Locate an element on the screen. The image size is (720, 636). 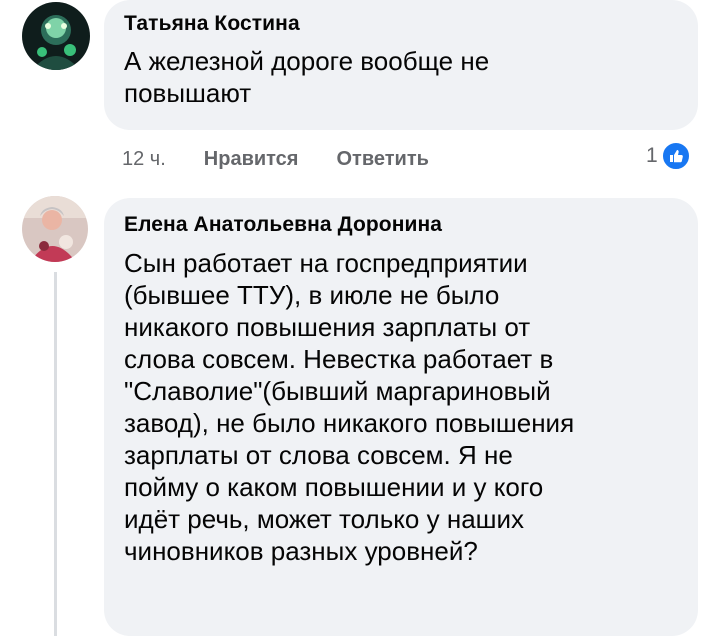
avatar-elena is located at coordinates (55, 229).